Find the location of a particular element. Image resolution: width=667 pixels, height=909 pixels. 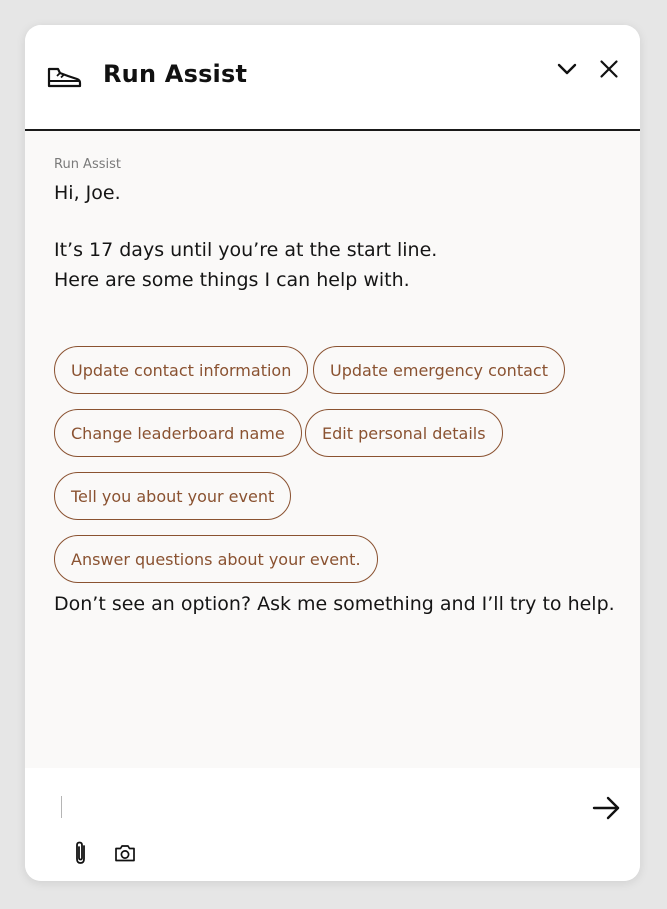

chevron-down-icon is located at coordinates (567, 69).